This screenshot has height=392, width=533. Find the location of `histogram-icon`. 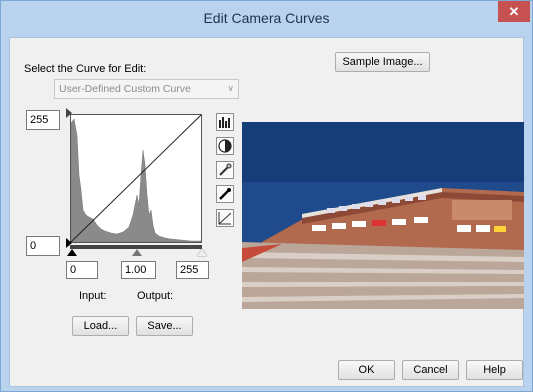

histogram-icon is located at coordinates (224, 122).